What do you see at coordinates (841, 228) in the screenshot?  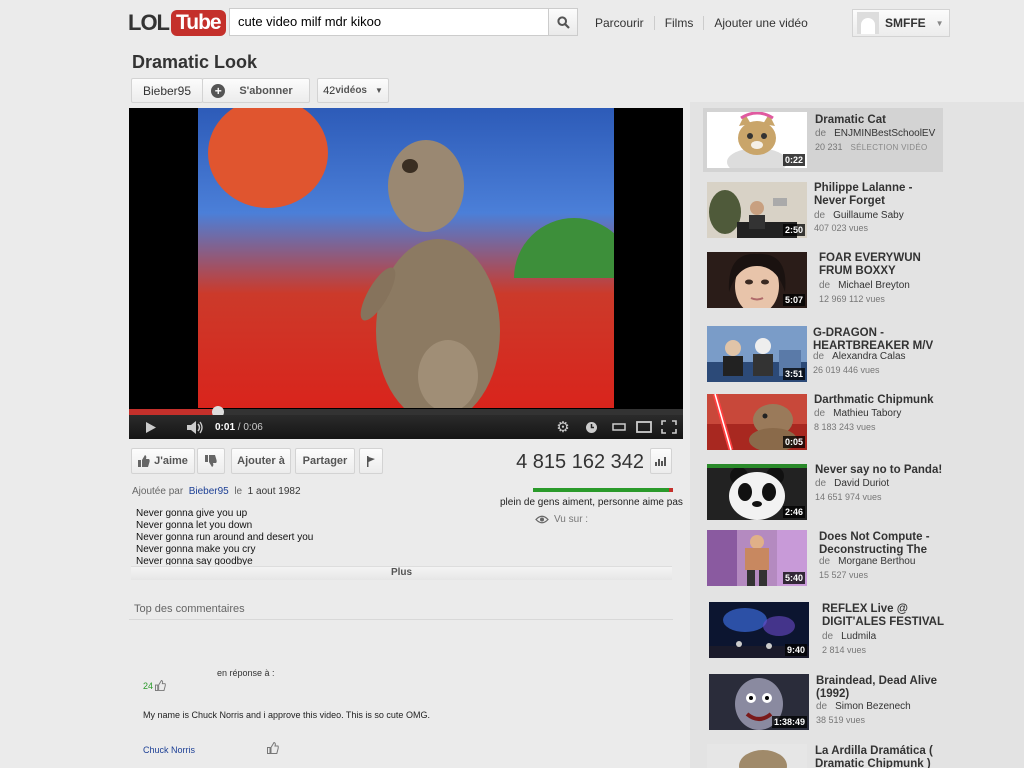 I see `related-video-views: 407 023 vues` at bounding box center [841, 228].